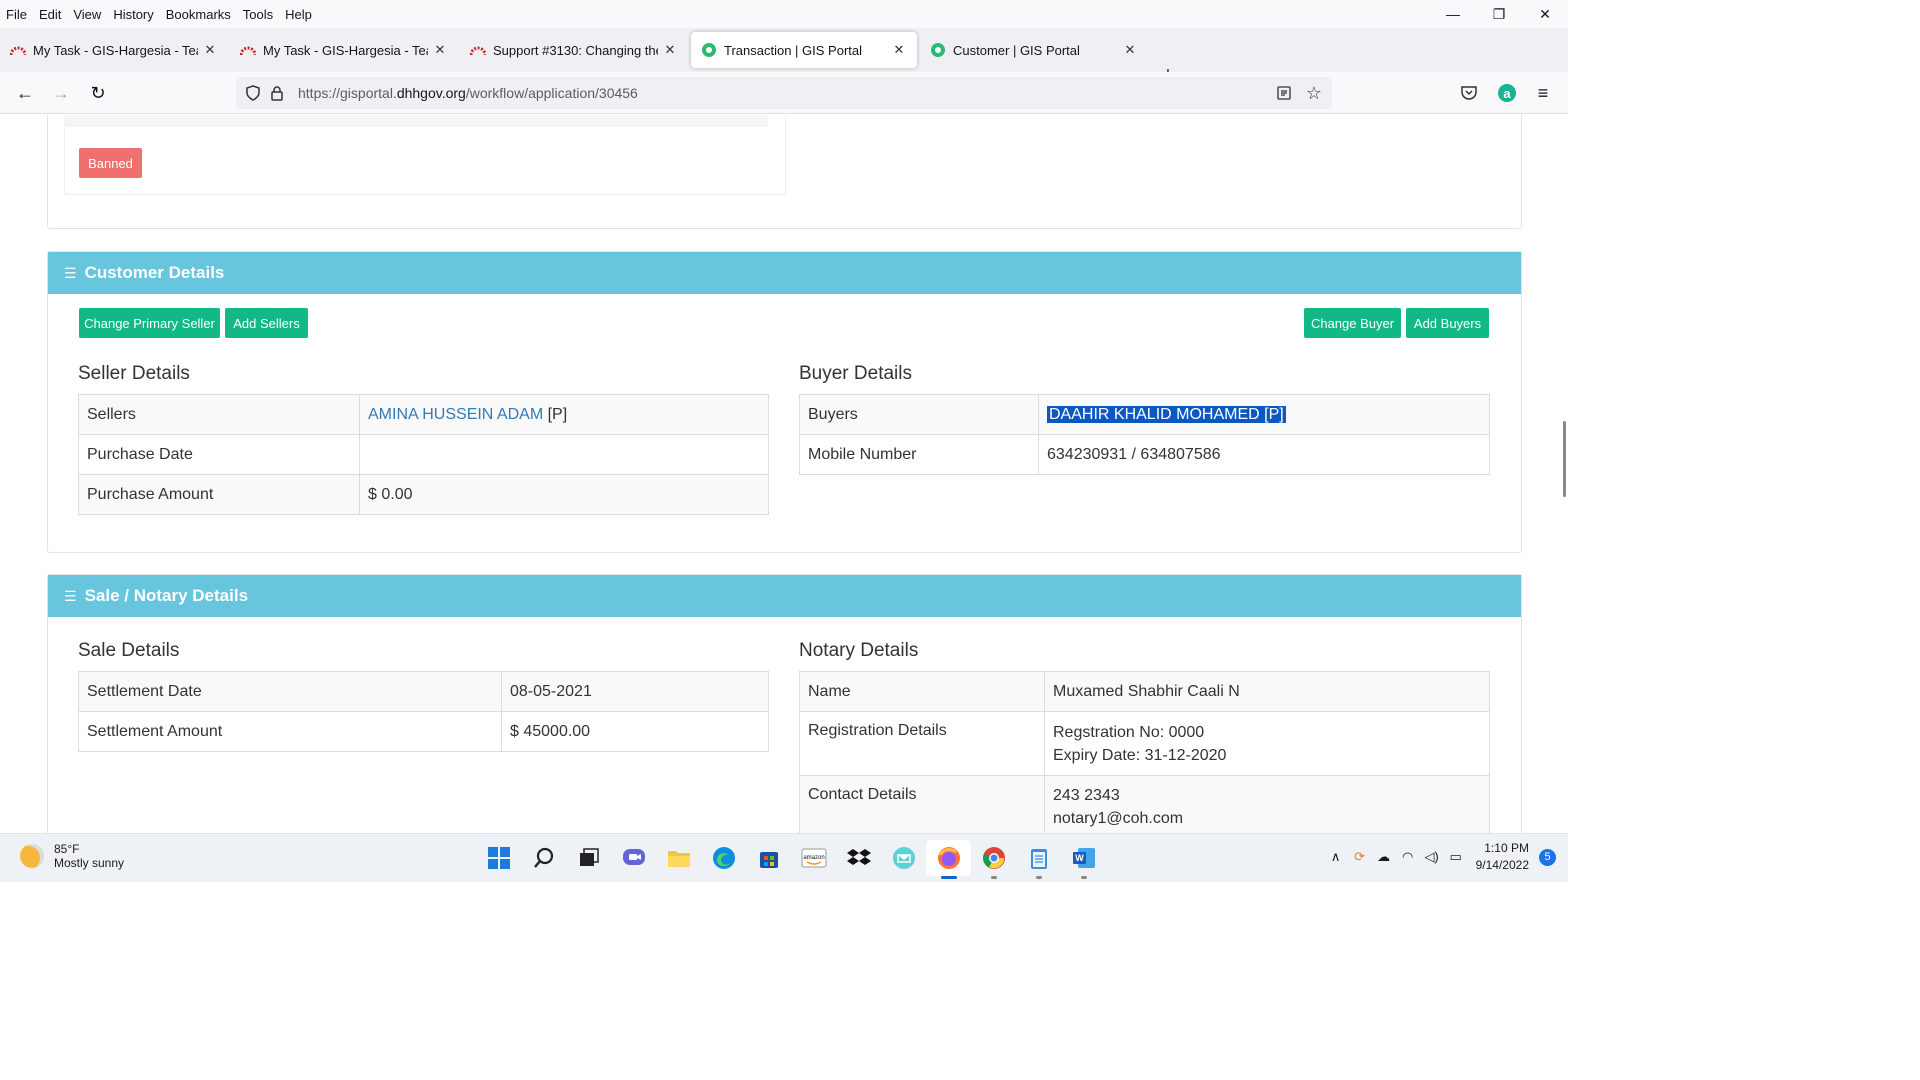  I want to click on add-sellers-button: Add Sellers, so click(266, 323).